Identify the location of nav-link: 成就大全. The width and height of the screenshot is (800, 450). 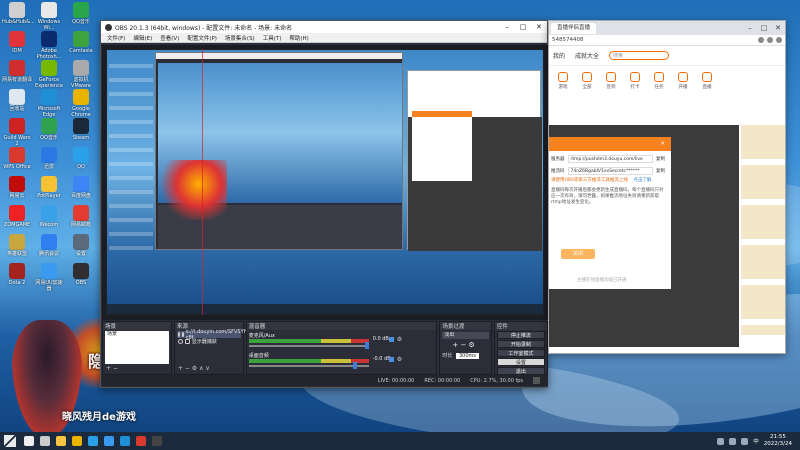
(587, 55).